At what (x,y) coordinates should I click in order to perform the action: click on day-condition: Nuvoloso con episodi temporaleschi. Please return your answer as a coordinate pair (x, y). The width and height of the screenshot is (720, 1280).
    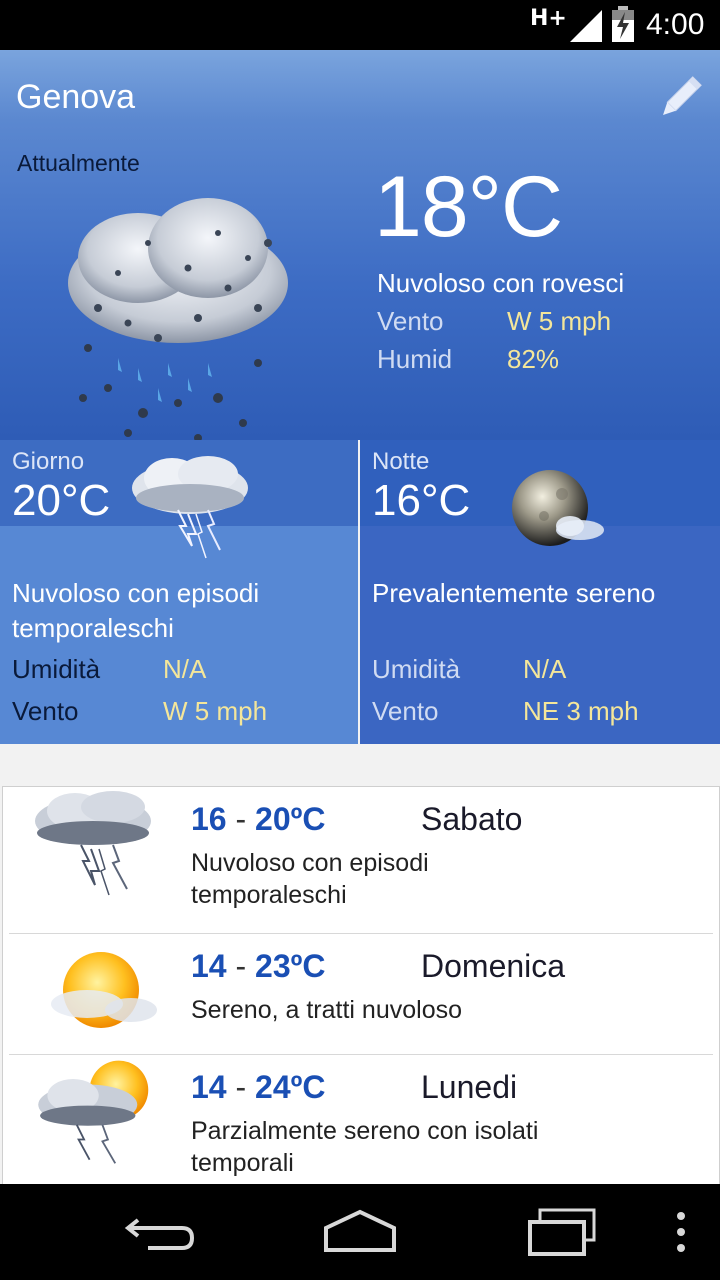
    Looking at the image, I should click on (136, 610).